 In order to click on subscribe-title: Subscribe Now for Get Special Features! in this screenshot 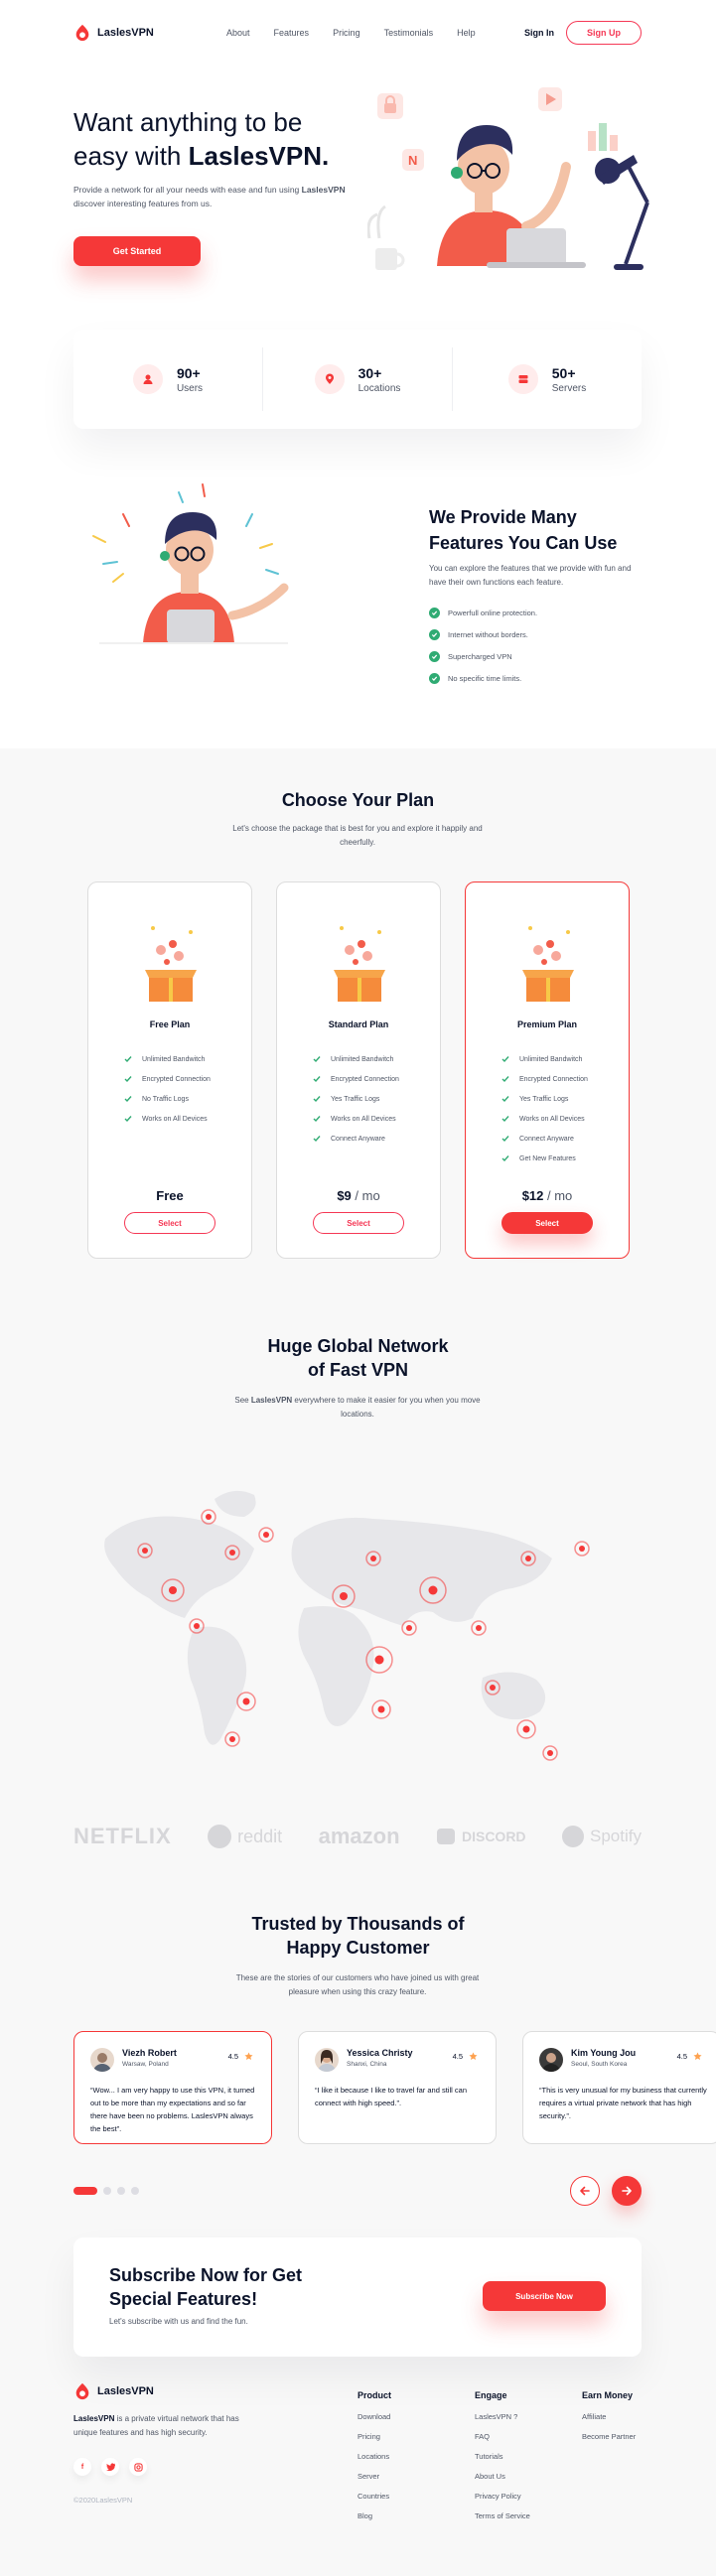, I will do `click(206, 2287)`.